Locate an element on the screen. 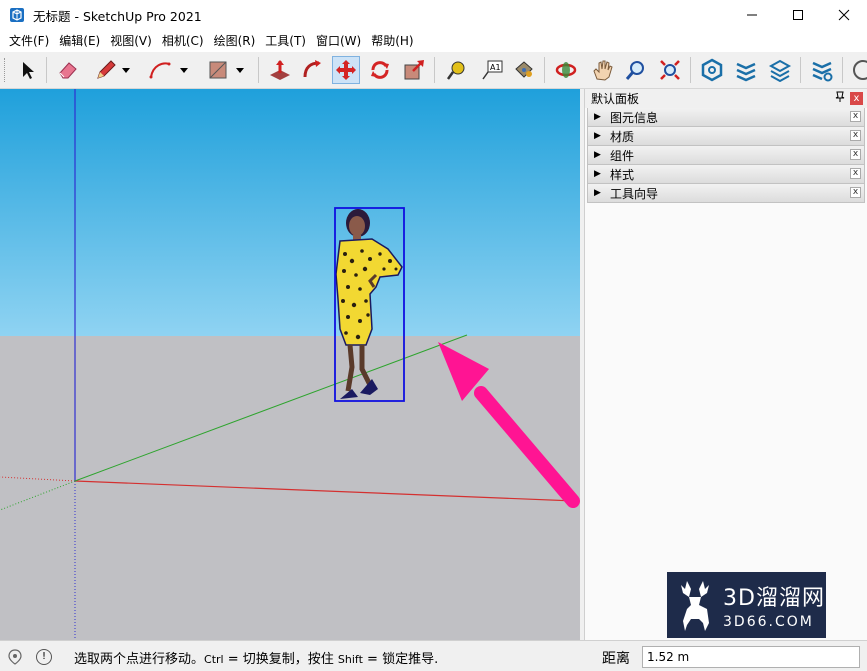  extension-warehouse-button is located at coordinates (746, 70).